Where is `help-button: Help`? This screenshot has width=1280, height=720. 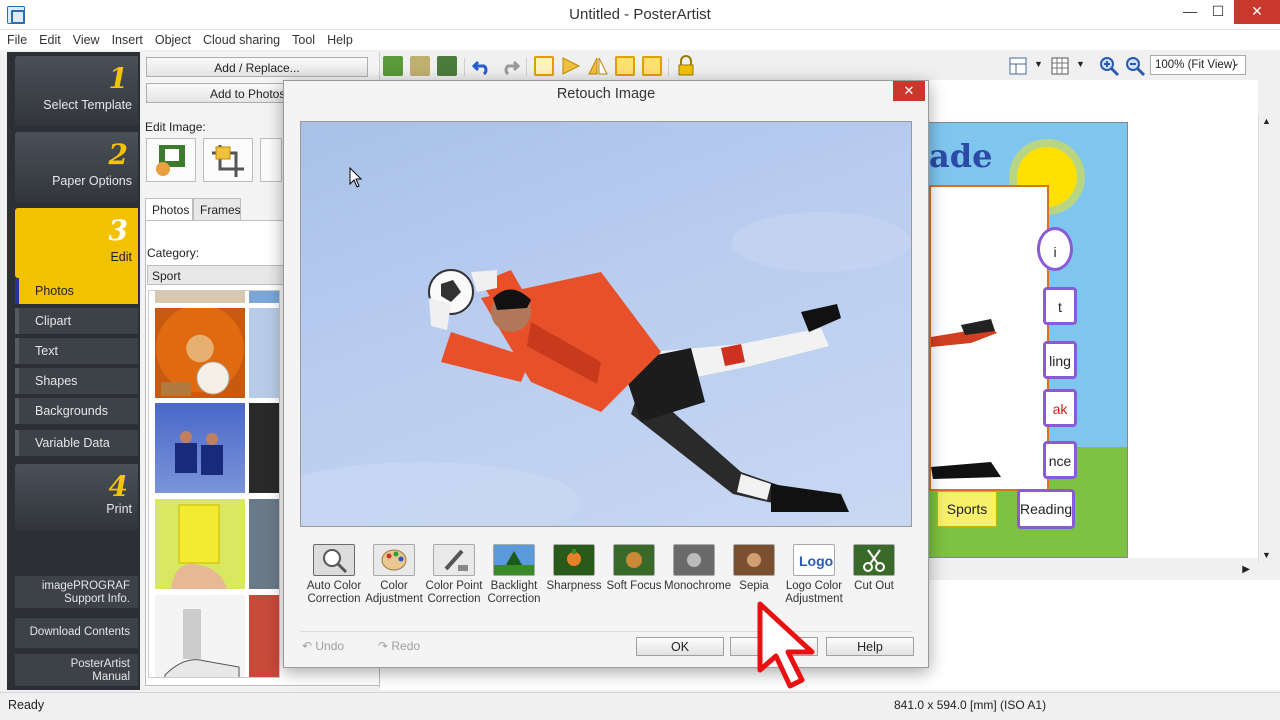 help-button: Help is located at coordinates (870, 646).